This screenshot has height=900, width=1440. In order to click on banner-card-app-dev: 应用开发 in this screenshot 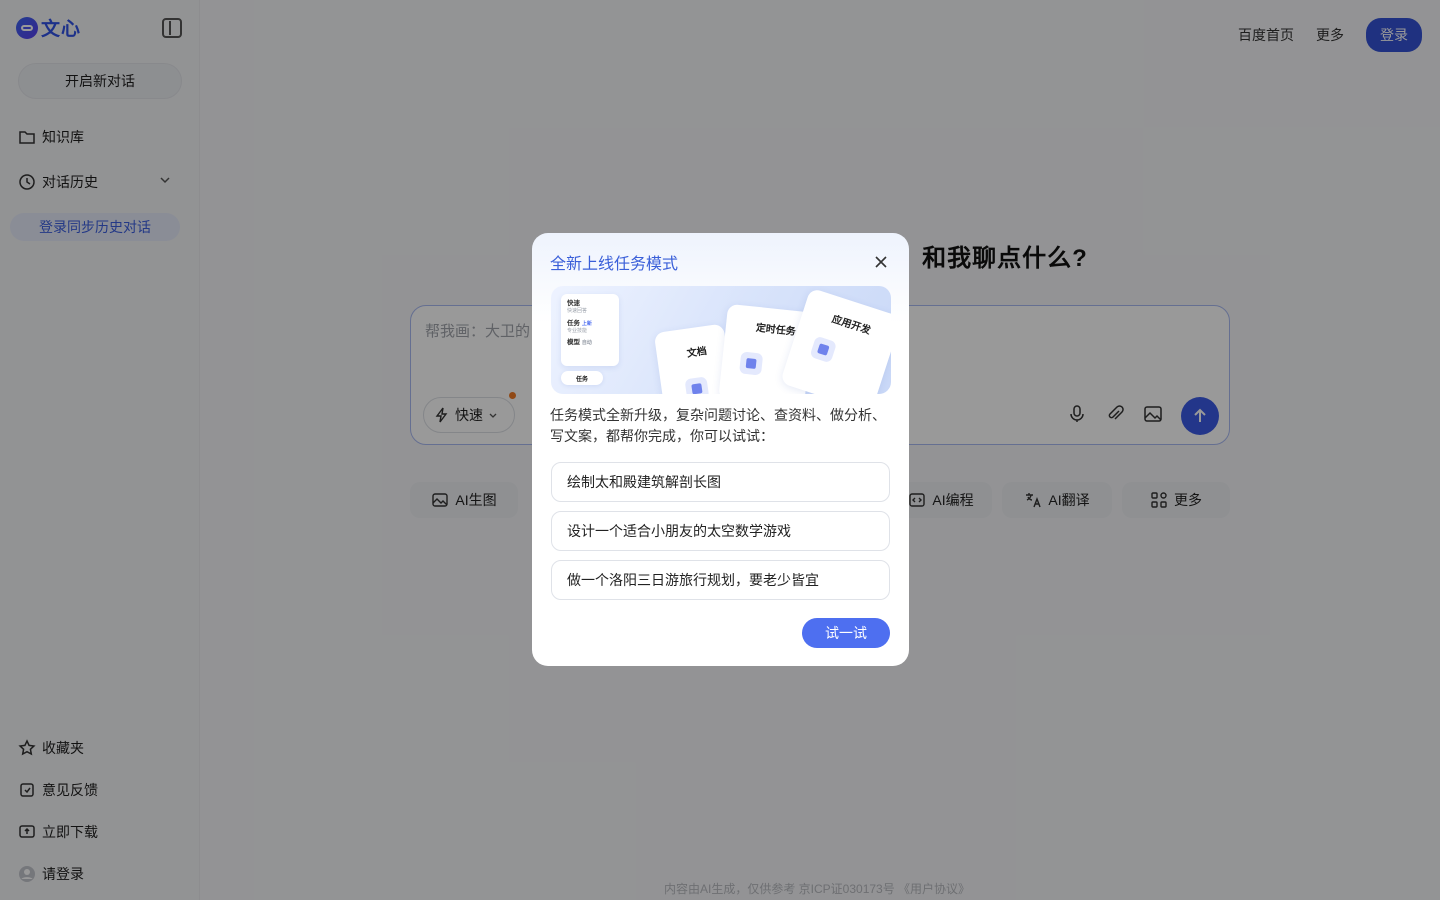, I will do `click(835, 340)`.